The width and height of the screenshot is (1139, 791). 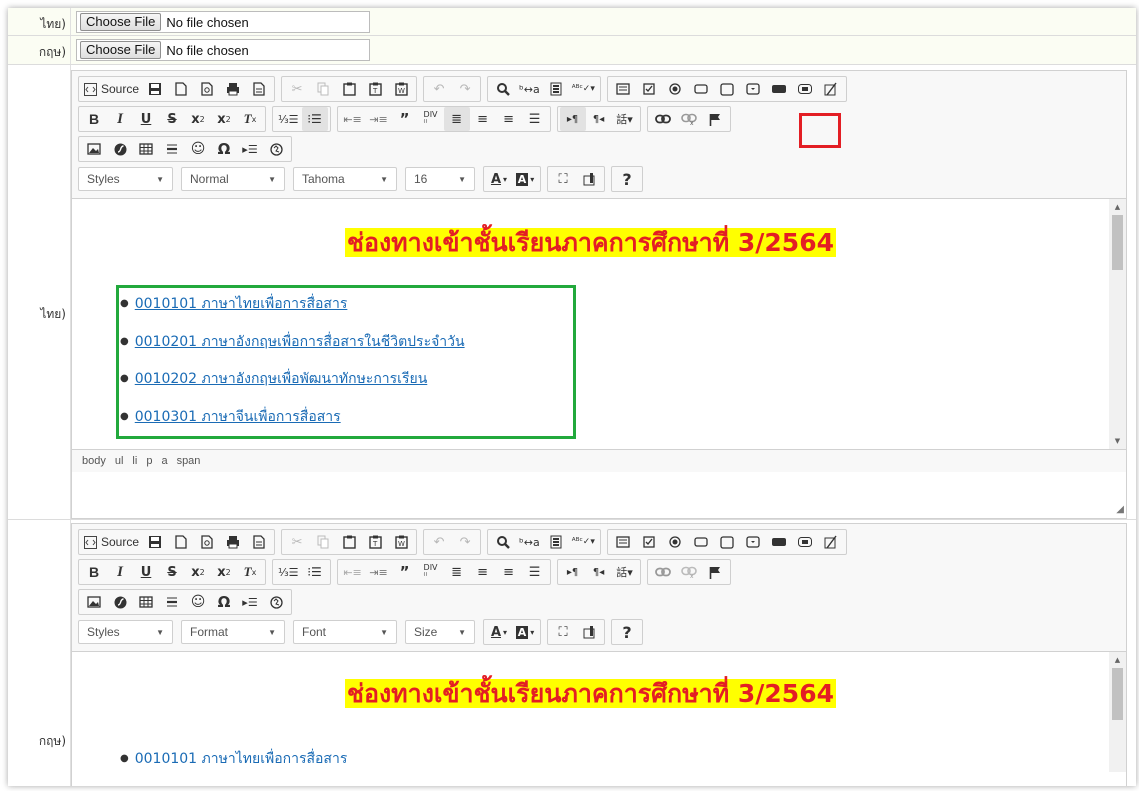 What do you see at coordinates (805, 542) in the screenshot?
I see `image-button-icon` at bounding box center [805, 542].